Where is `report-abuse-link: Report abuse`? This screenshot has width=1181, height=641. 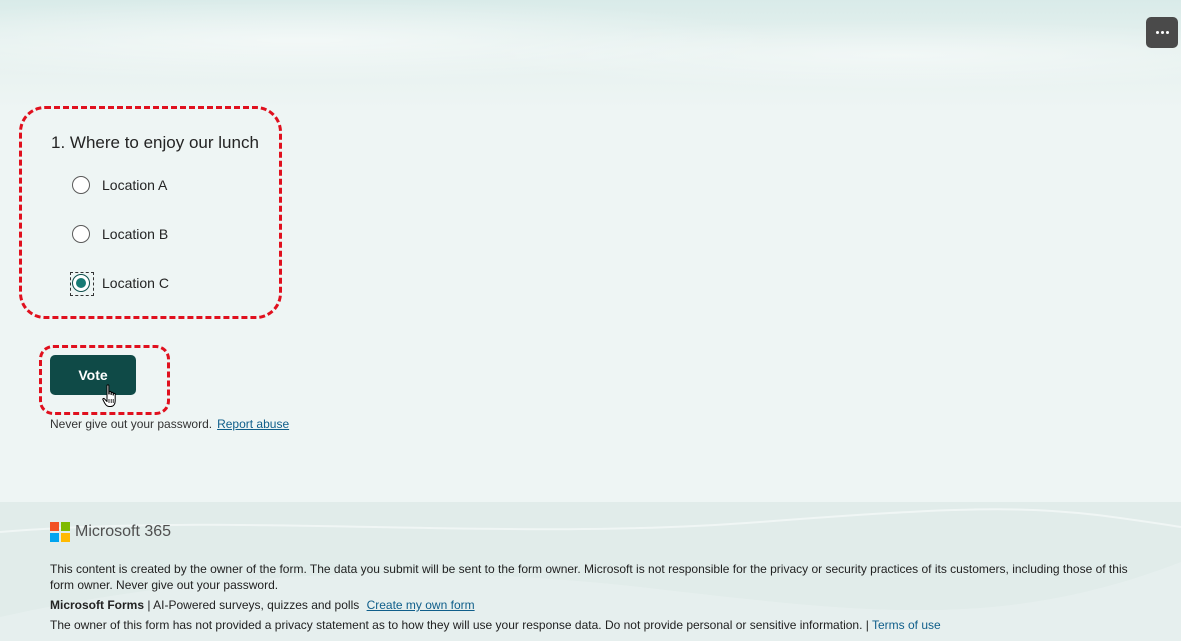
report-abuse-link: Report abuse is located at coordinates (253, 424).